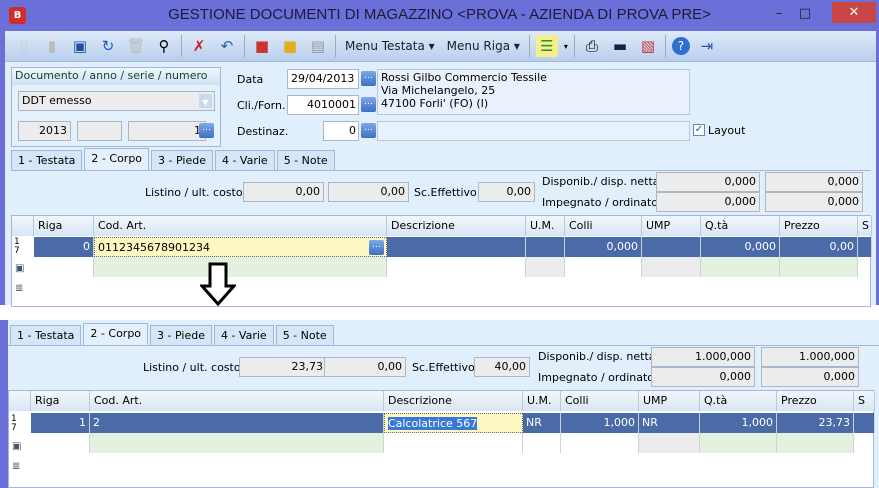 The image size is (879, 488). What do you see at coordinates (545, 247) in the screenshot?
I see `cell-um` at bounding box center [545, 247].